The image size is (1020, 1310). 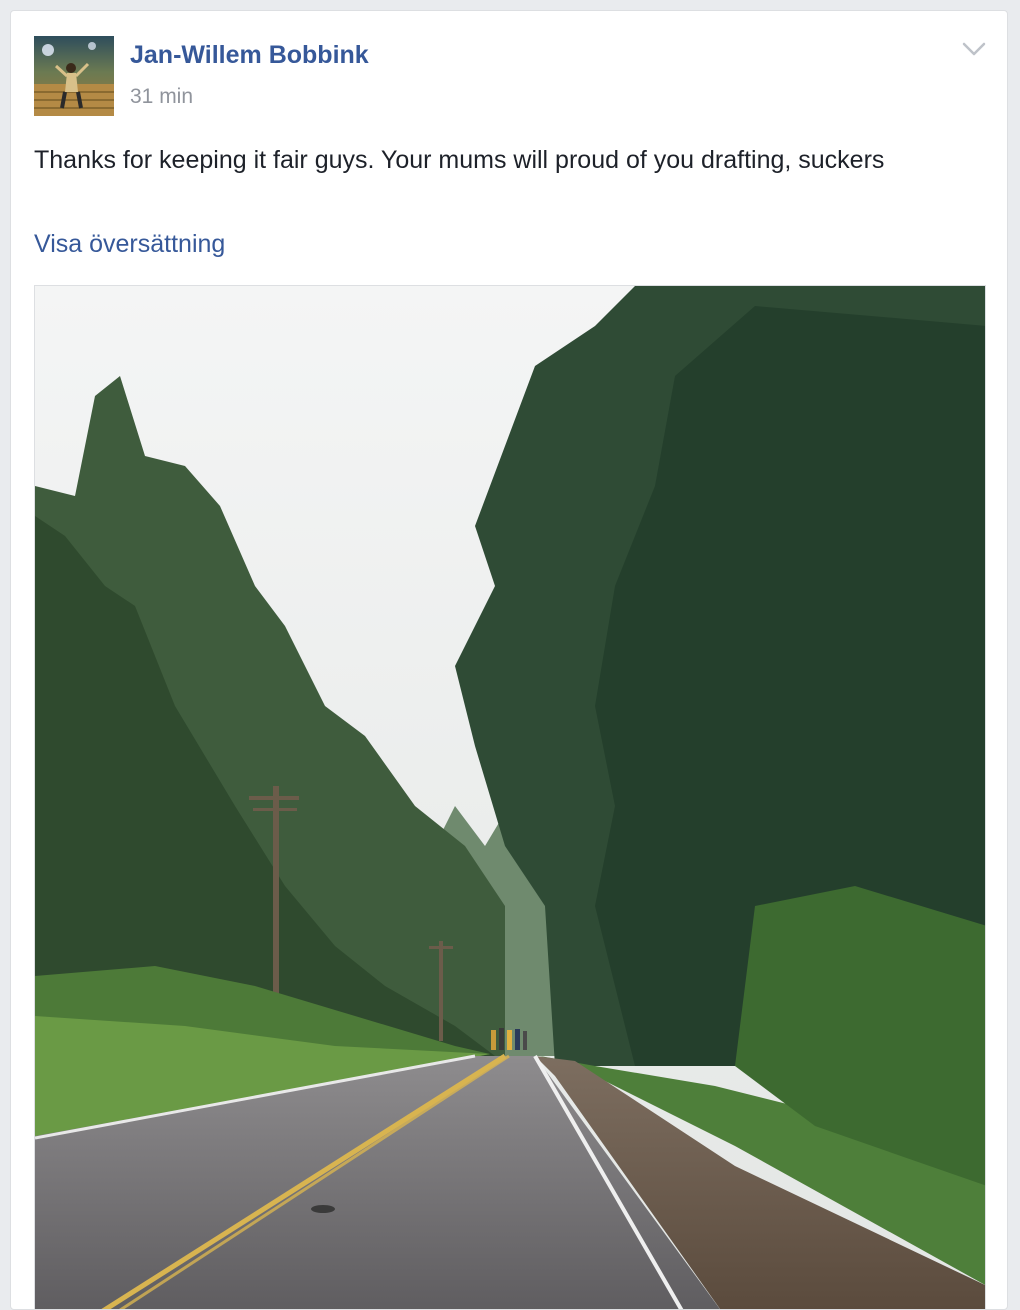 What do you see at coordinates (161, 97) in the screenshot?
I see `post-timestamp: 31 min` at bounding box center [161, 97].